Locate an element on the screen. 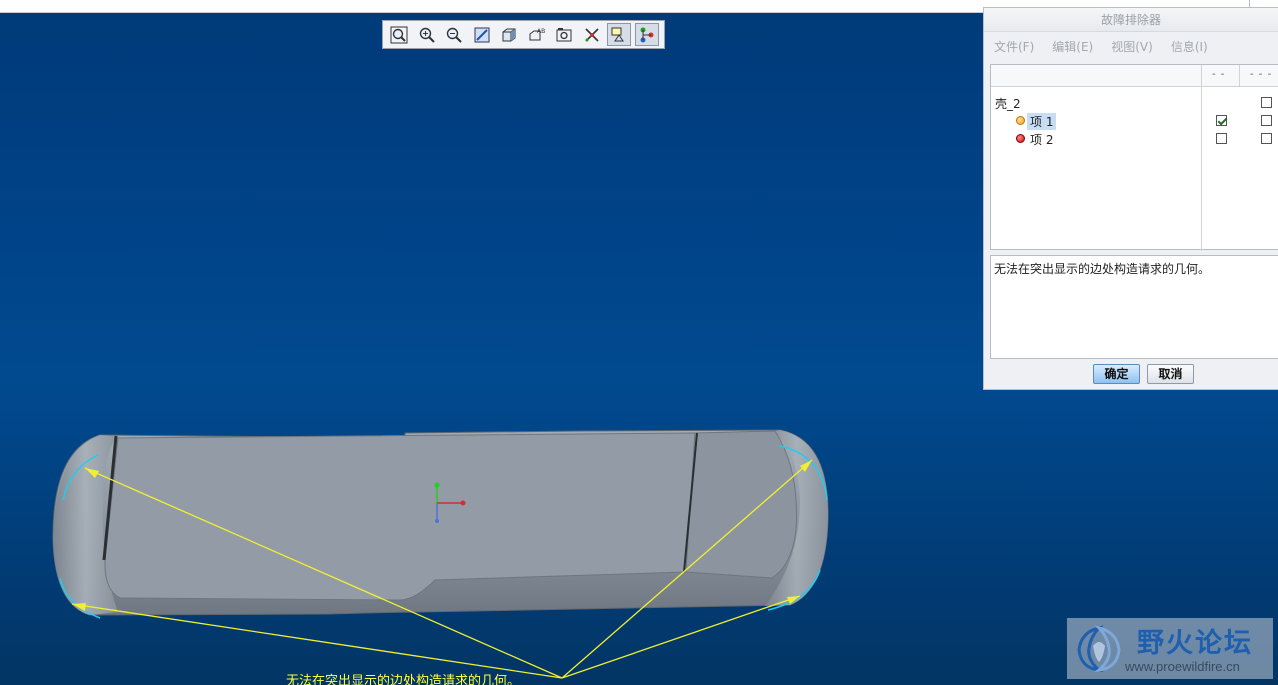 This screenshot has width=1278, height=685. top-face is located at coordinates (400, 516).